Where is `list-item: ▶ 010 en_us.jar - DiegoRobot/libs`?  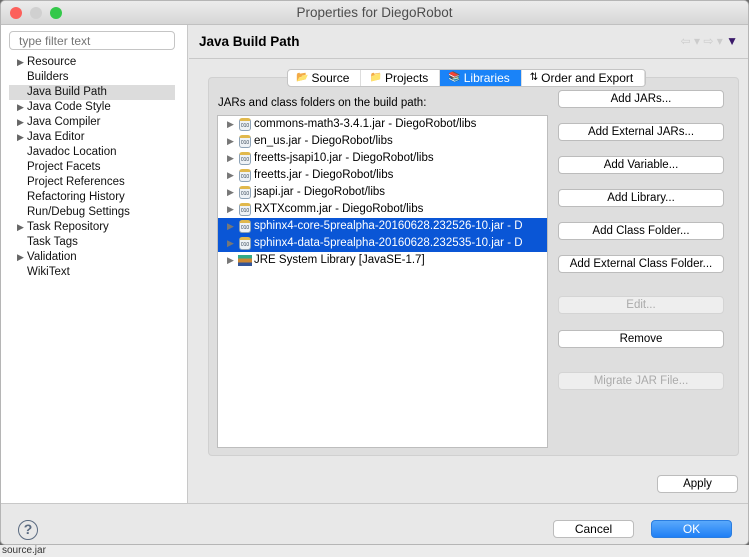 list-item: ▶ 010 en_us.jar - DiegoRobot/libs is located at coordinates (382, 141).